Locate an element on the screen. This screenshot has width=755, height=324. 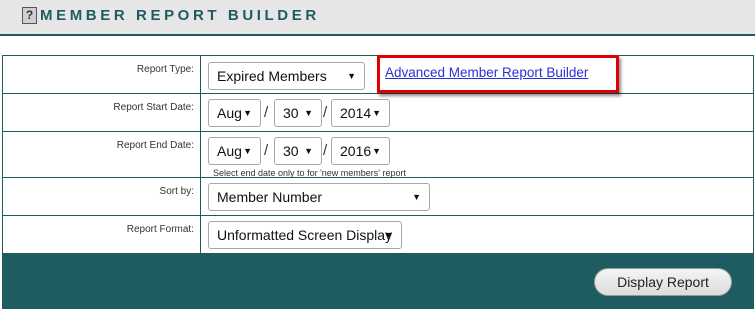
help-icon: ? is located at coordinates (29, 15).